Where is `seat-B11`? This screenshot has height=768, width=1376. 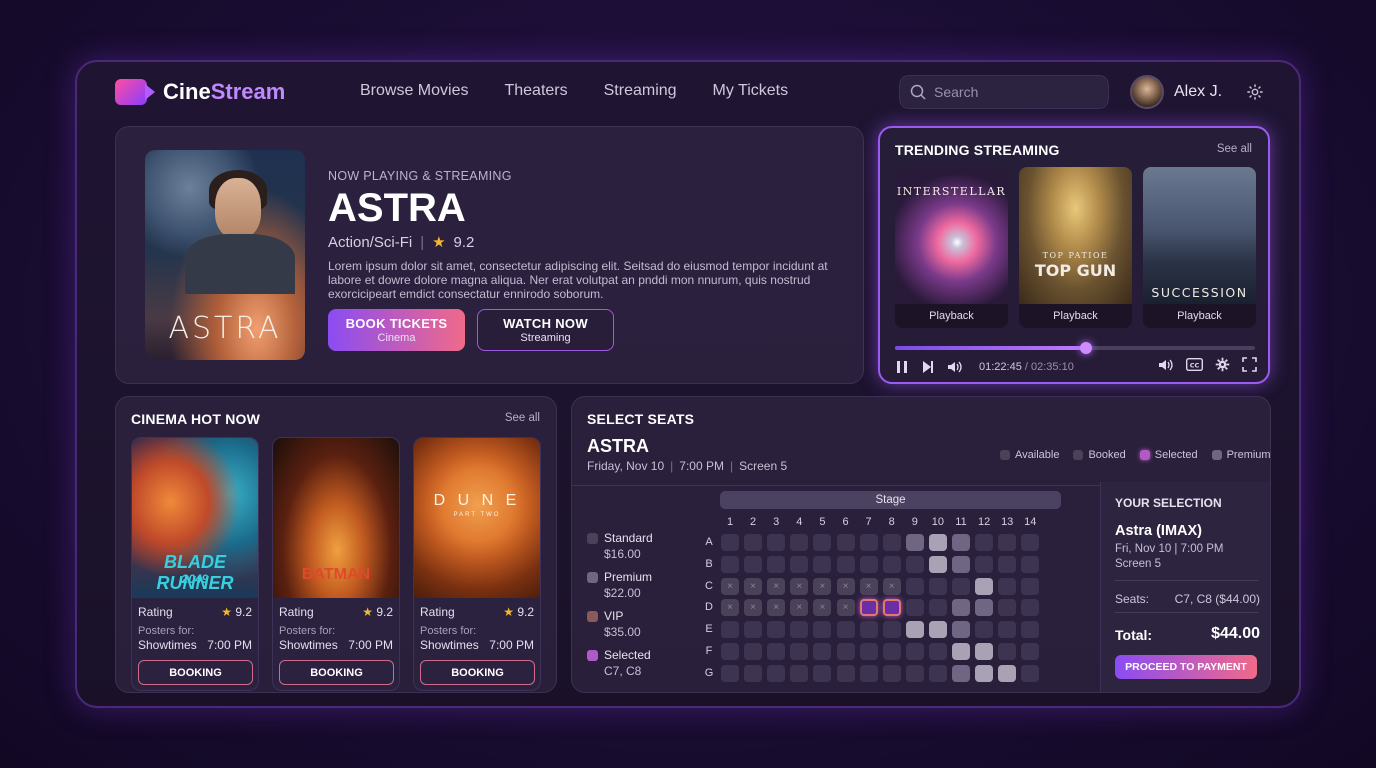
seat-B11 is located at coordinates (961, 564).